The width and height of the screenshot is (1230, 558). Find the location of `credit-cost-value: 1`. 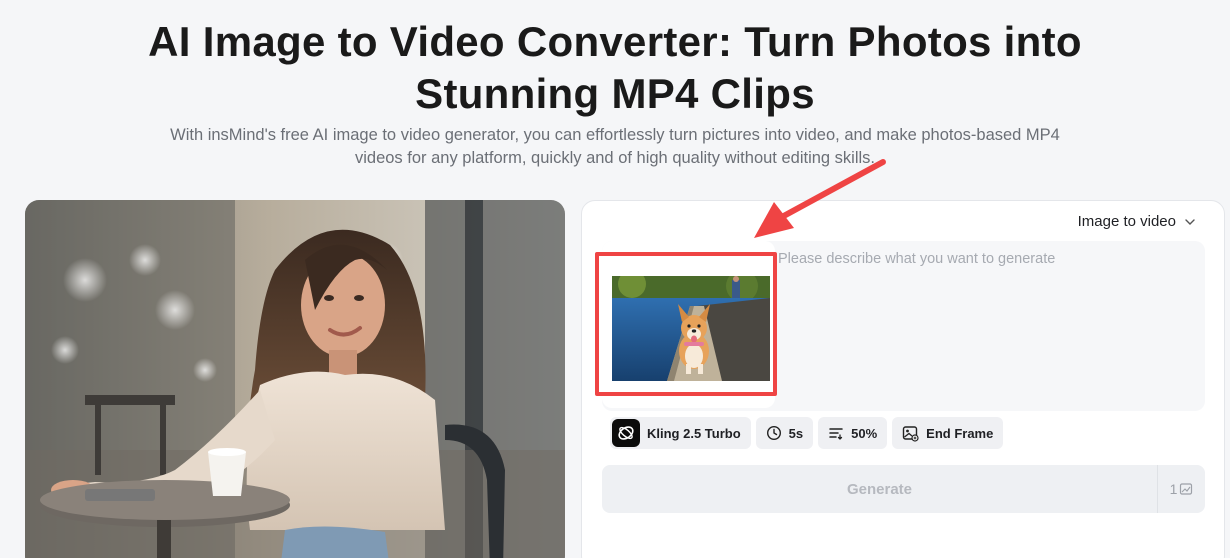

credit-cost-value: 1 is located at coordinates (1173, 489).